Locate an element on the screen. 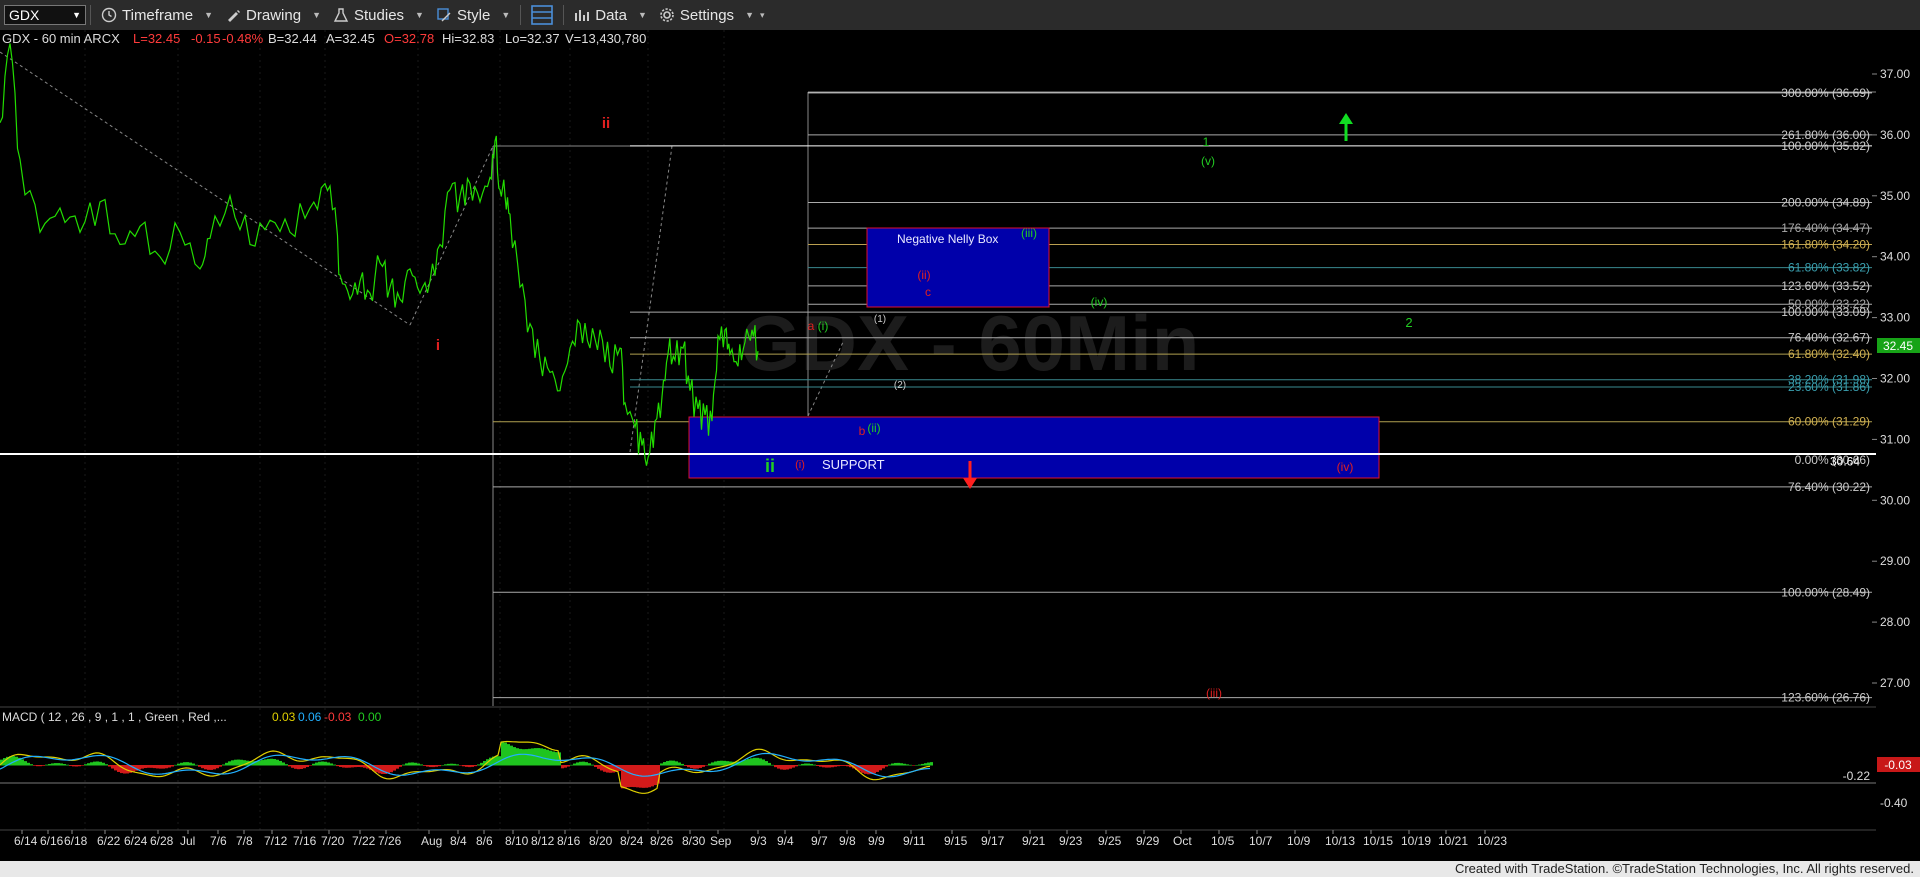 The width and height of the screenshot is (1920, 877). studies-label: Studies is located at coordinates (379, 15).